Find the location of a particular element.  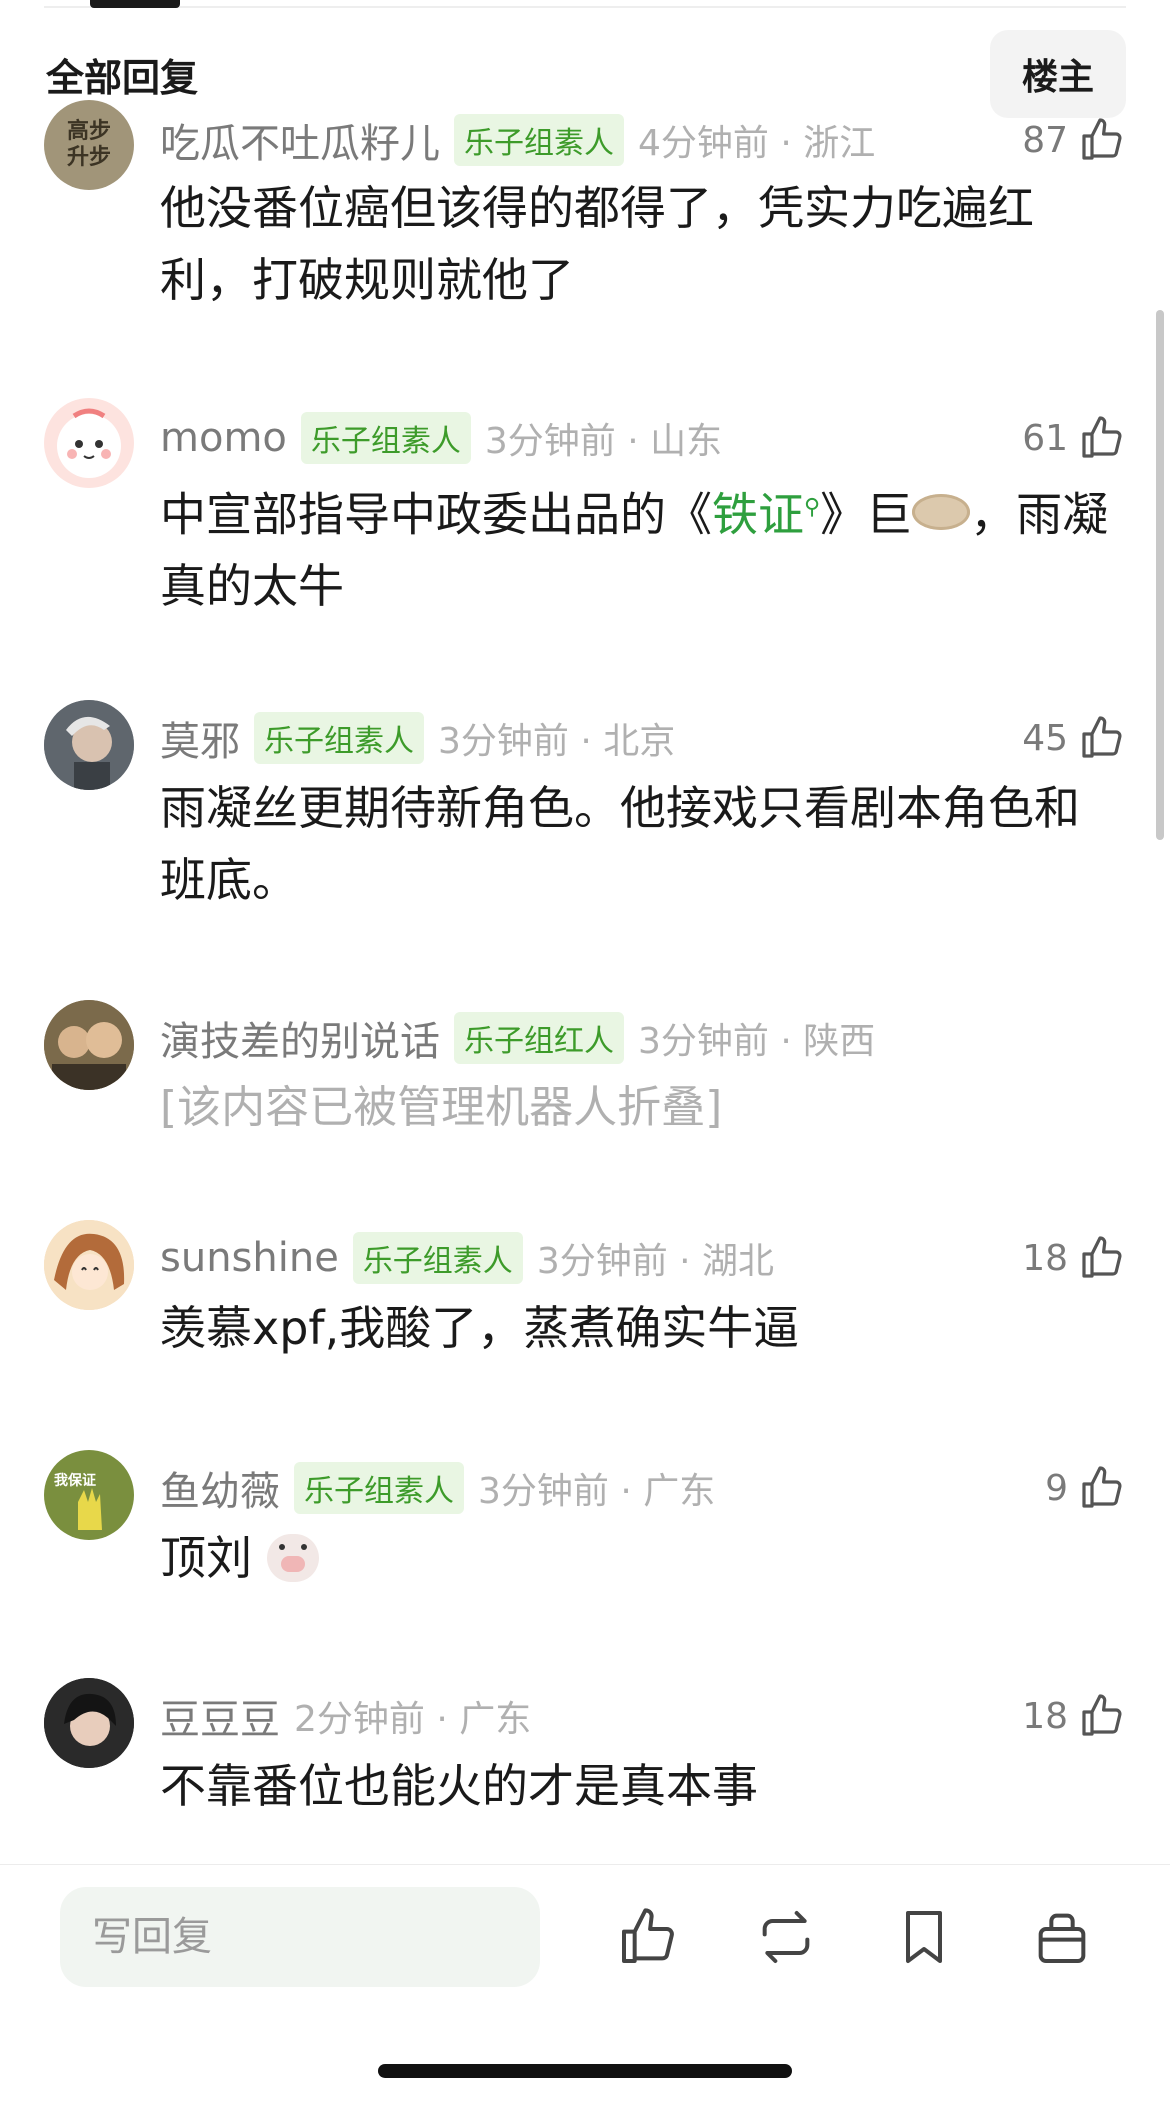

avatar: 高步 升步 is located at coordinates (89, 145).